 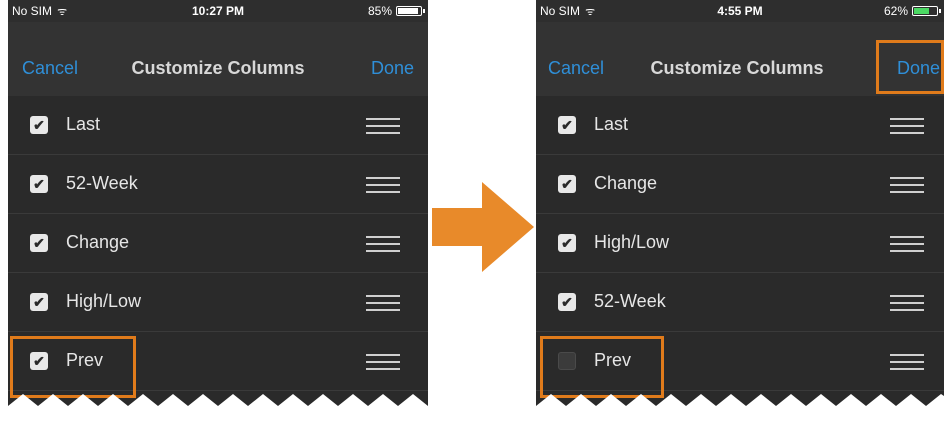 I want to click on status-bar: No SIM ᯤ 10:27 PM 85%, so click(x=218, y=11).